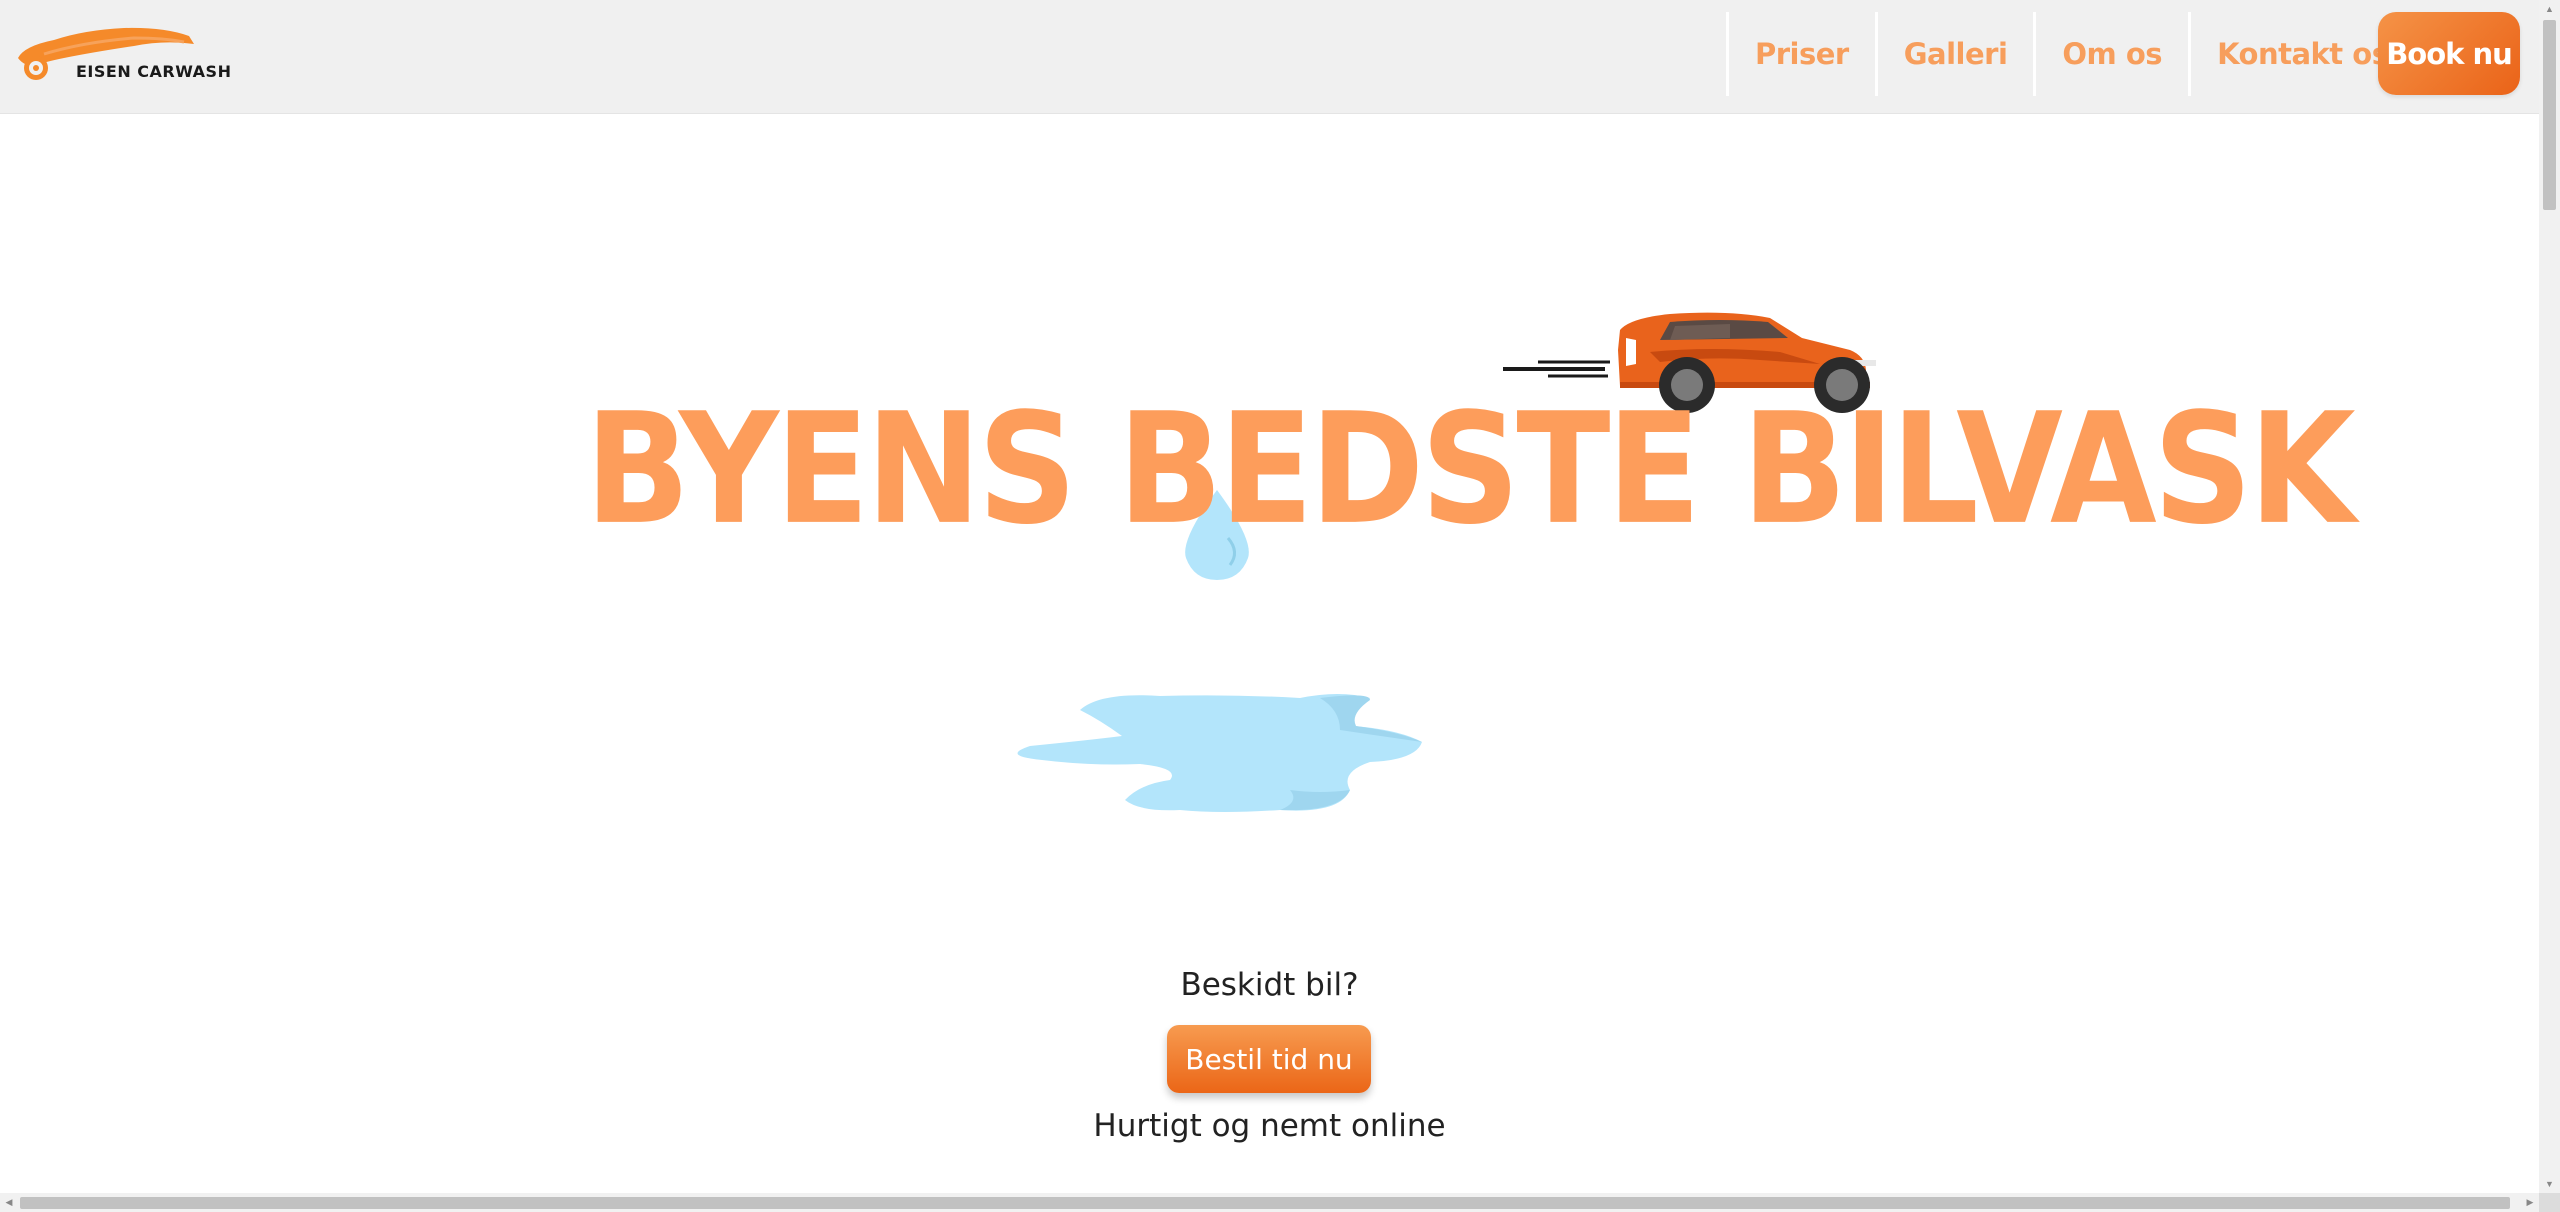  I want to click on horizontal-scrollbar-thumb, so click(1265, 1203).